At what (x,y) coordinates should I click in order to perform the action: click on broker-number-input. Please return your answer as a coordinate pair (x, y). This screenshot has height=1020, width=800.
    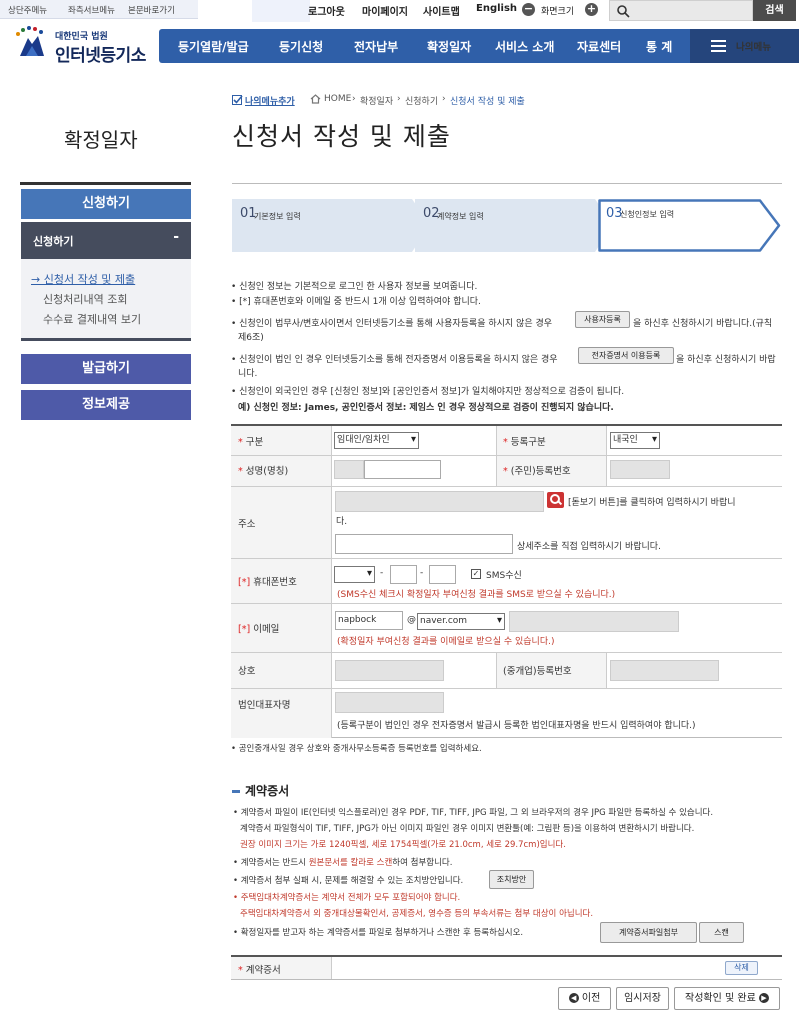
    Looking at the image, I should click on (664, 670).